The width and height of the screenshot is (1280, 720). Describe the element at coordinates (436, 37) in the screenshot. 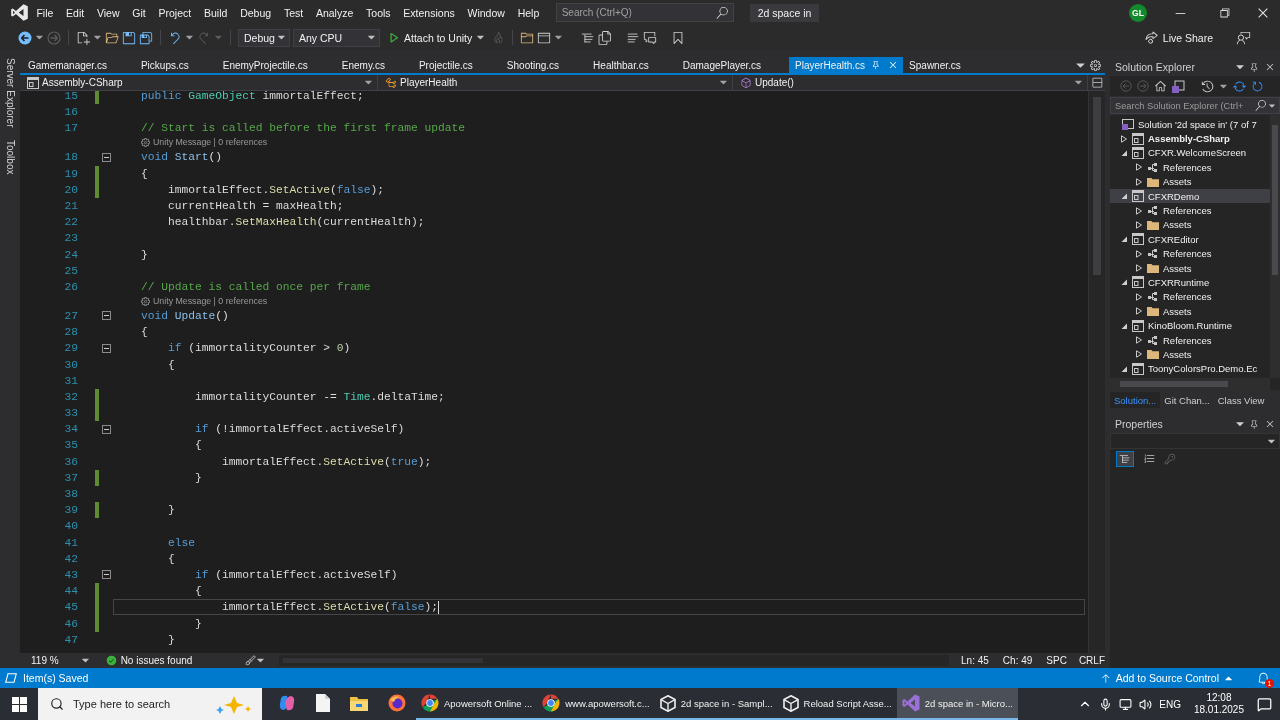

I see `attach-button: Attach to Unity` at that location.